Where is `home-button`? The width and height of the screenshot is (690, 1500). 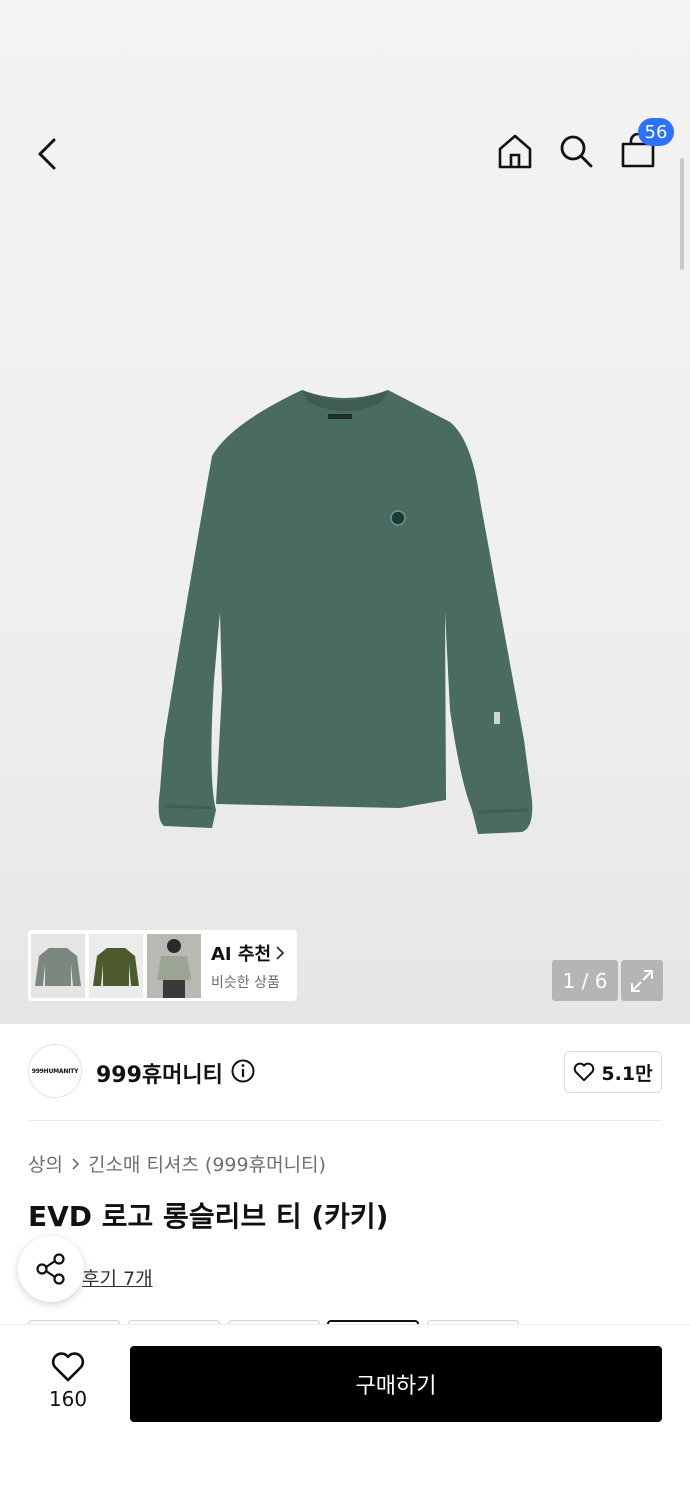 home-button is located at coordinates (515, 151).